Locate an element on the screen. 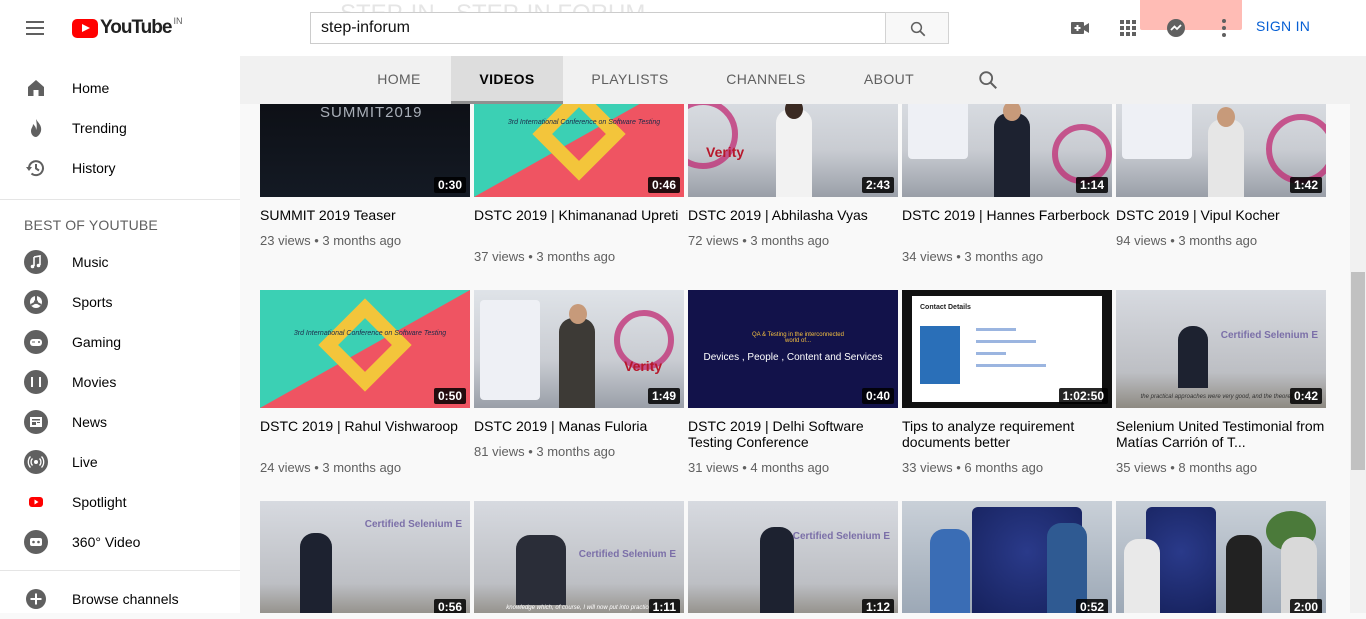 This screenshot has height=619, width=1366. video-thumbnail: Certified Selenium E 1:12 is located at coordinates (793, 557).